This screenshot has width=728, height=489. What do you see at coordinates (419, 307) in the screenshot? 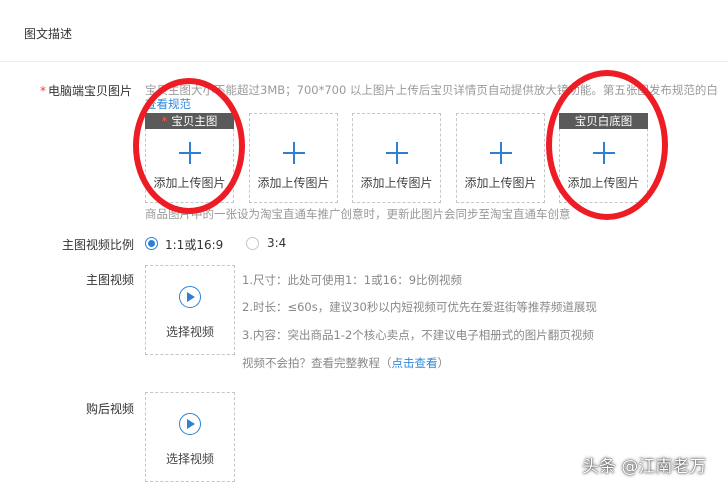
I see `video-info-duration: 2.时长：≤60s，建议30秒以内短视频可优先在爱逛街等推荐频道展现` at bounding box center [419, 307].